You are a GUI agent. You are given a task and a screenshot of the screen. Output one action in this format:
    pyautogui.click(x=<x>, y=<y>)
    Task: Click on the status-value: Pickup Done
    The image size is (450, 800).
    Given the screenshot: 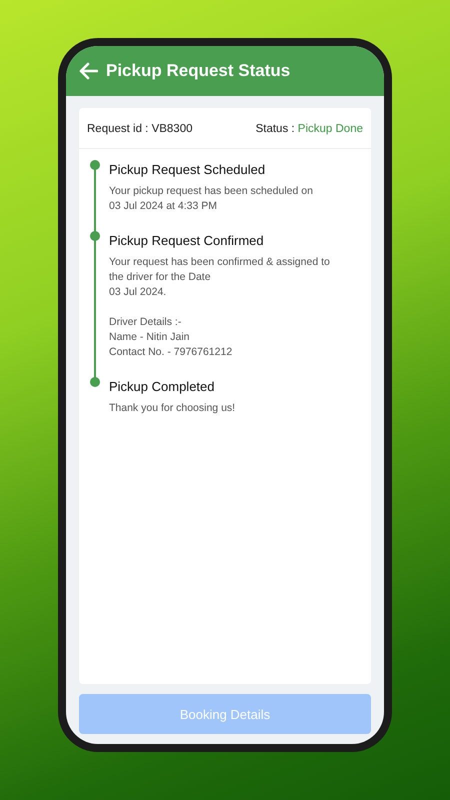 What is the action you would take?
    pyautogui.click(x=330, y=129)
    